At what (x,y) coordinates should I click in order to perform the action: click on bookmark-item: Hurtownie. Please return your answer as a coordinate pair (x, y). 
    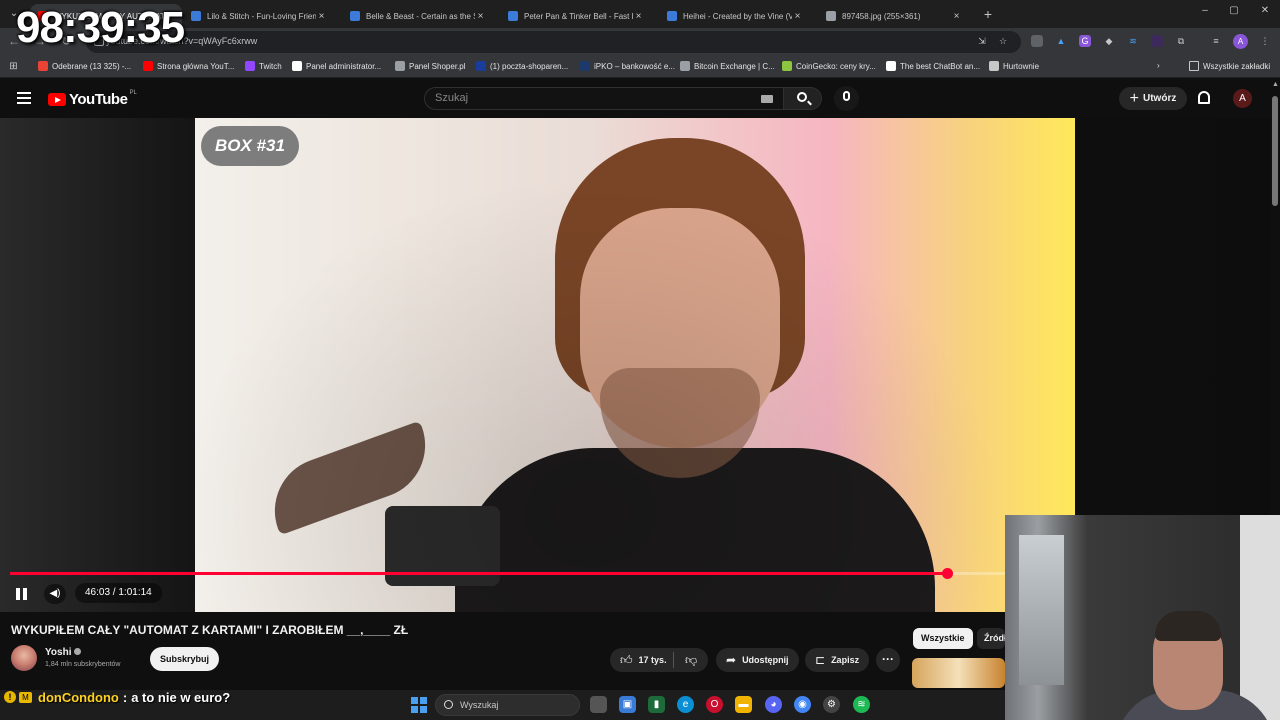
    Looking at the image, I should click on (1014, 66).